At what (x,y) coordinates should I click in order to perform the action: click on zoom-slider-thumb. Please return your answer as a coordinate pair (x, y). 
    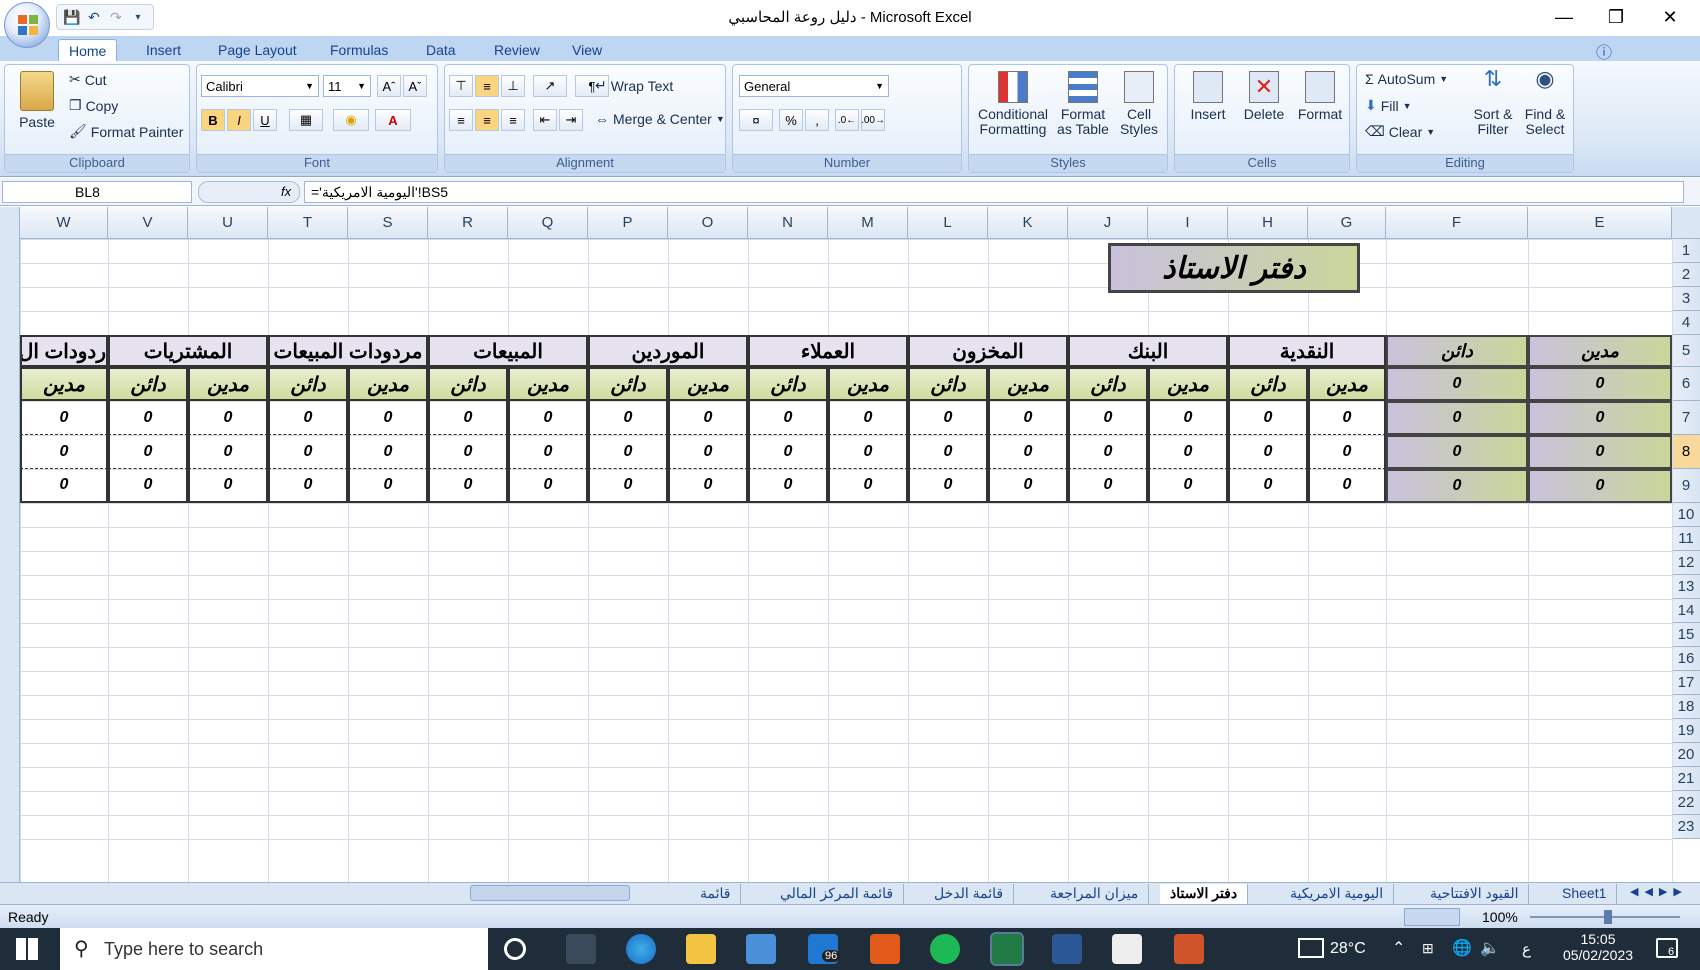
    Looking at the image, I should click on (1608, 917).